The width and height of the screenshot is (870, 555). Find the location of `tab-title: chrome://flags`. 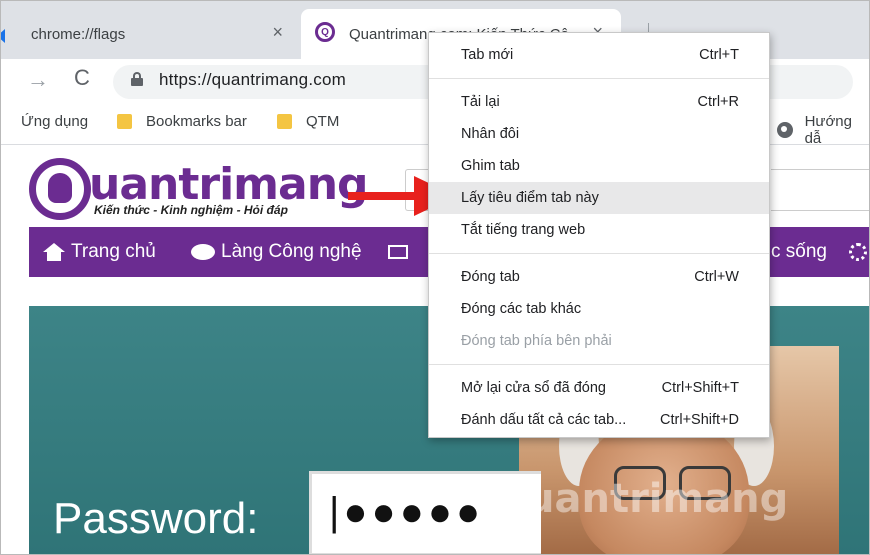

tab-title: chrome://flags is located at coordinates (78, 34).